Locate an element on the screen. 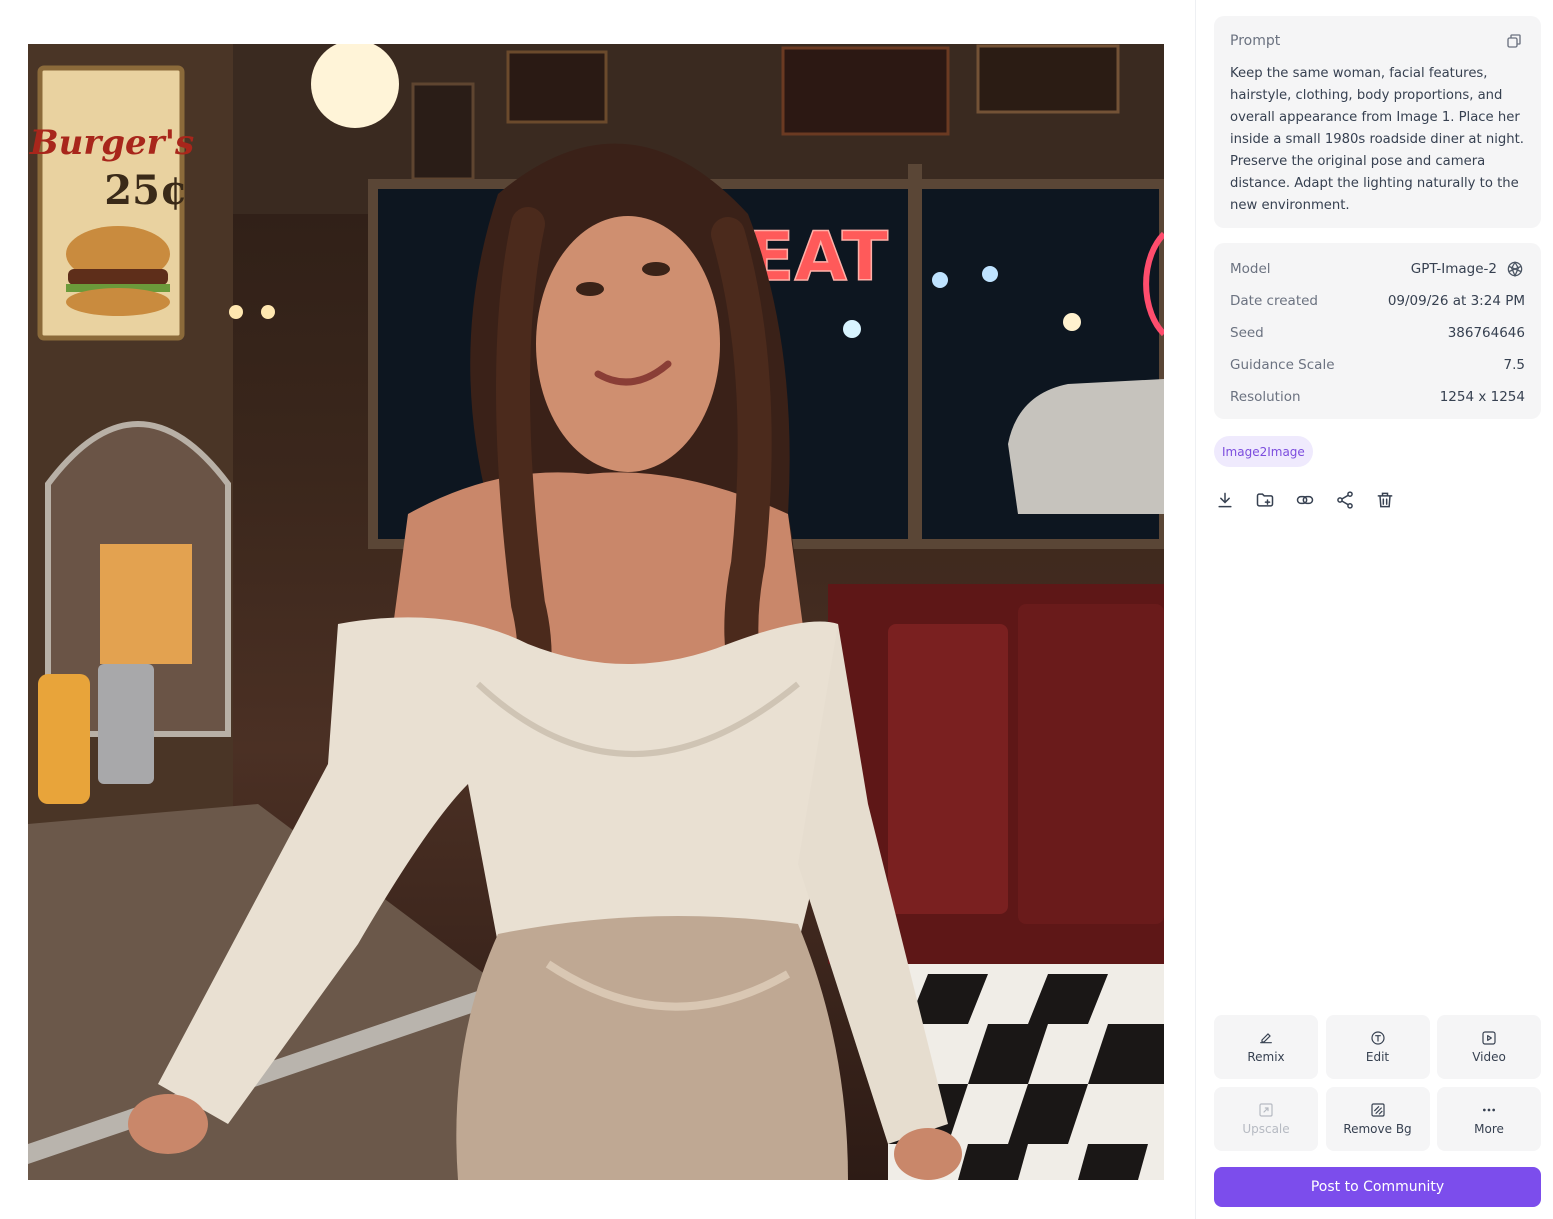 This screenshot has height=1219, width=1553. video-label: Video is located at coordinates (1489, 1057).